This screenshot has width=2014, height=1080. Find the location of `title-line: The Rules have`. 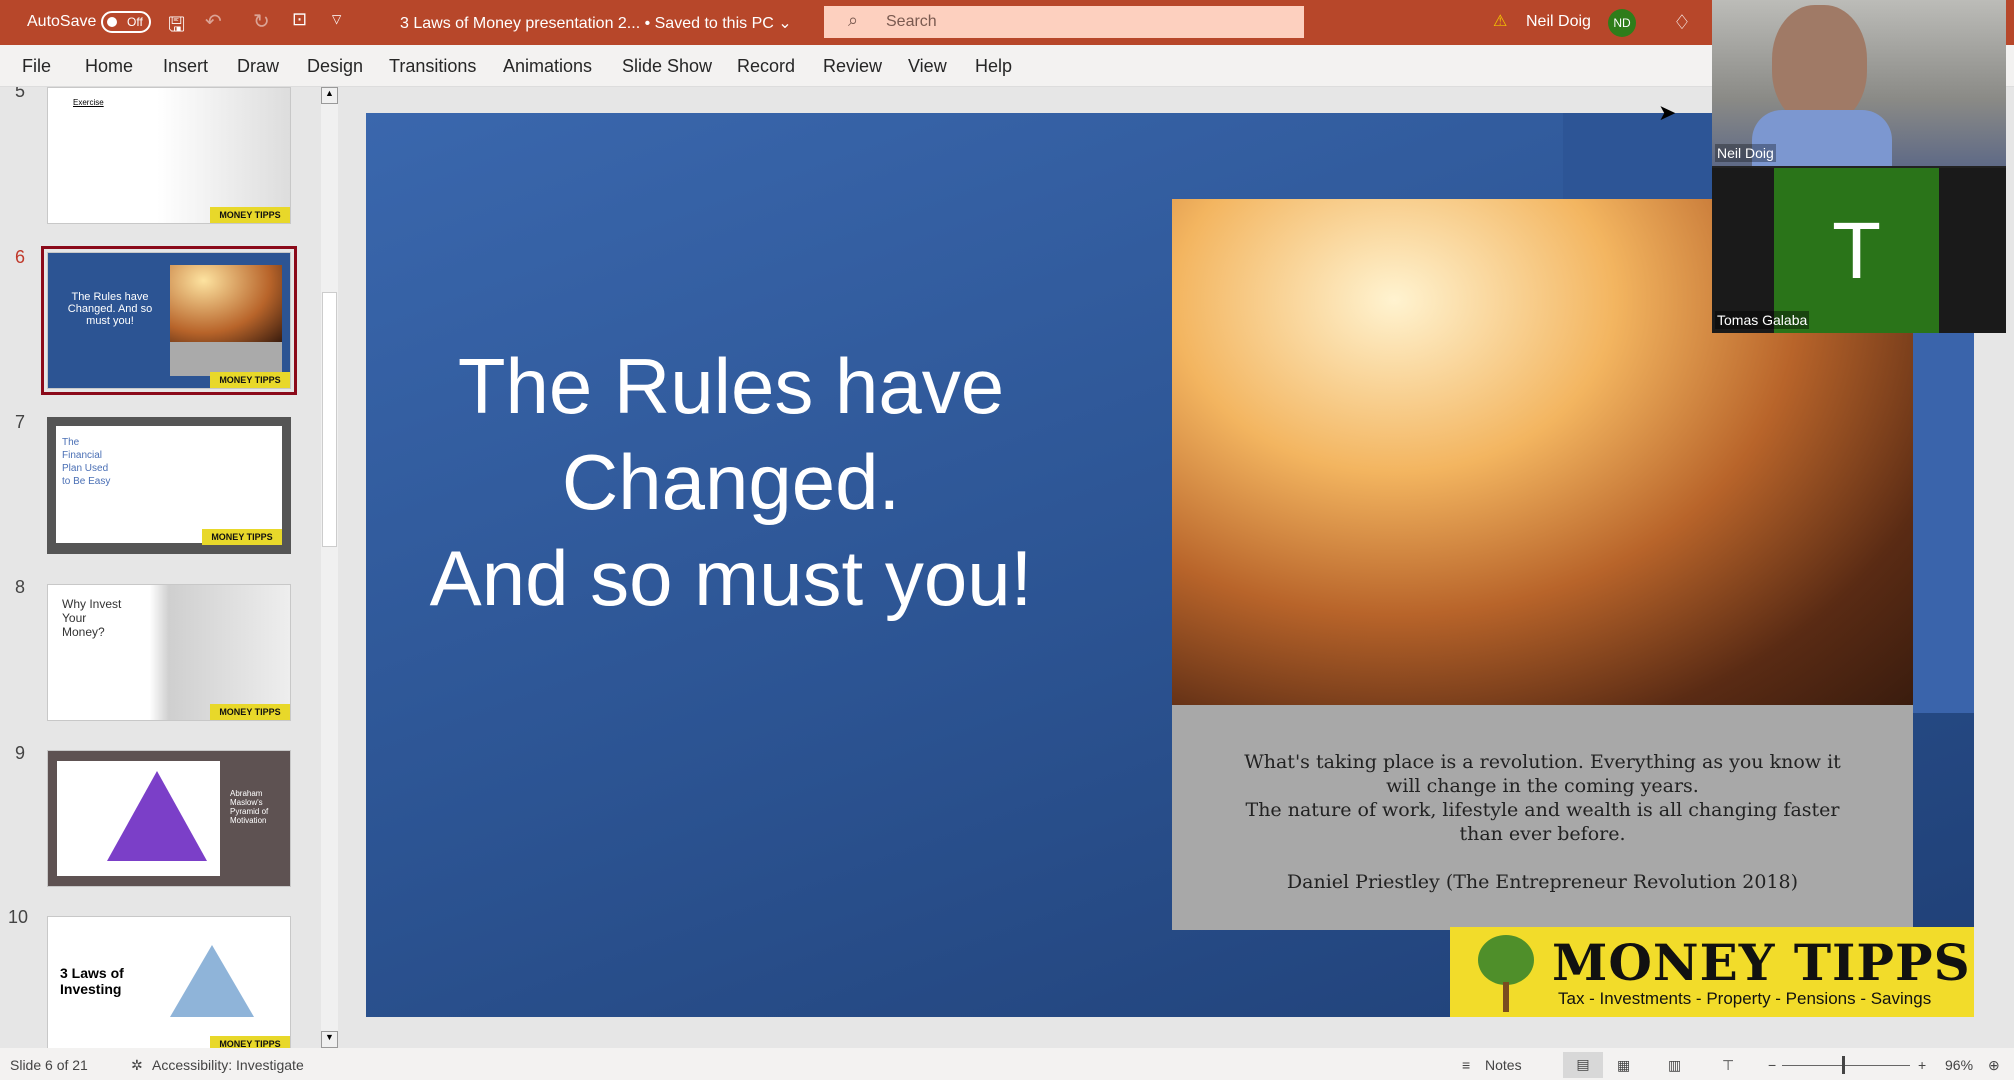

title-line: The Rules have is located at coordinates (731, 386).